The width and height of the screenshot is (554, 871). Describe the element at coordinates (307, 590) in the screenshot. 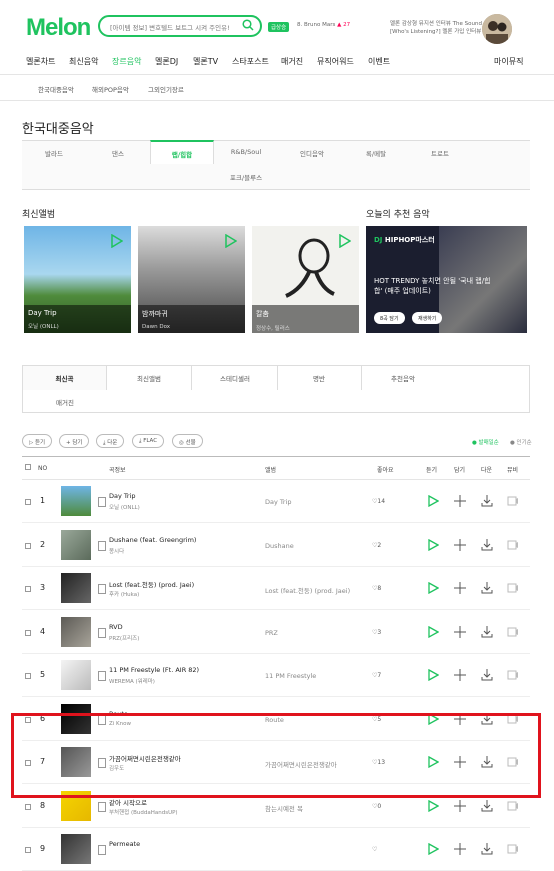

I see `song-album: Lost (feat.천둥) (prod. Jaei)` at that location.